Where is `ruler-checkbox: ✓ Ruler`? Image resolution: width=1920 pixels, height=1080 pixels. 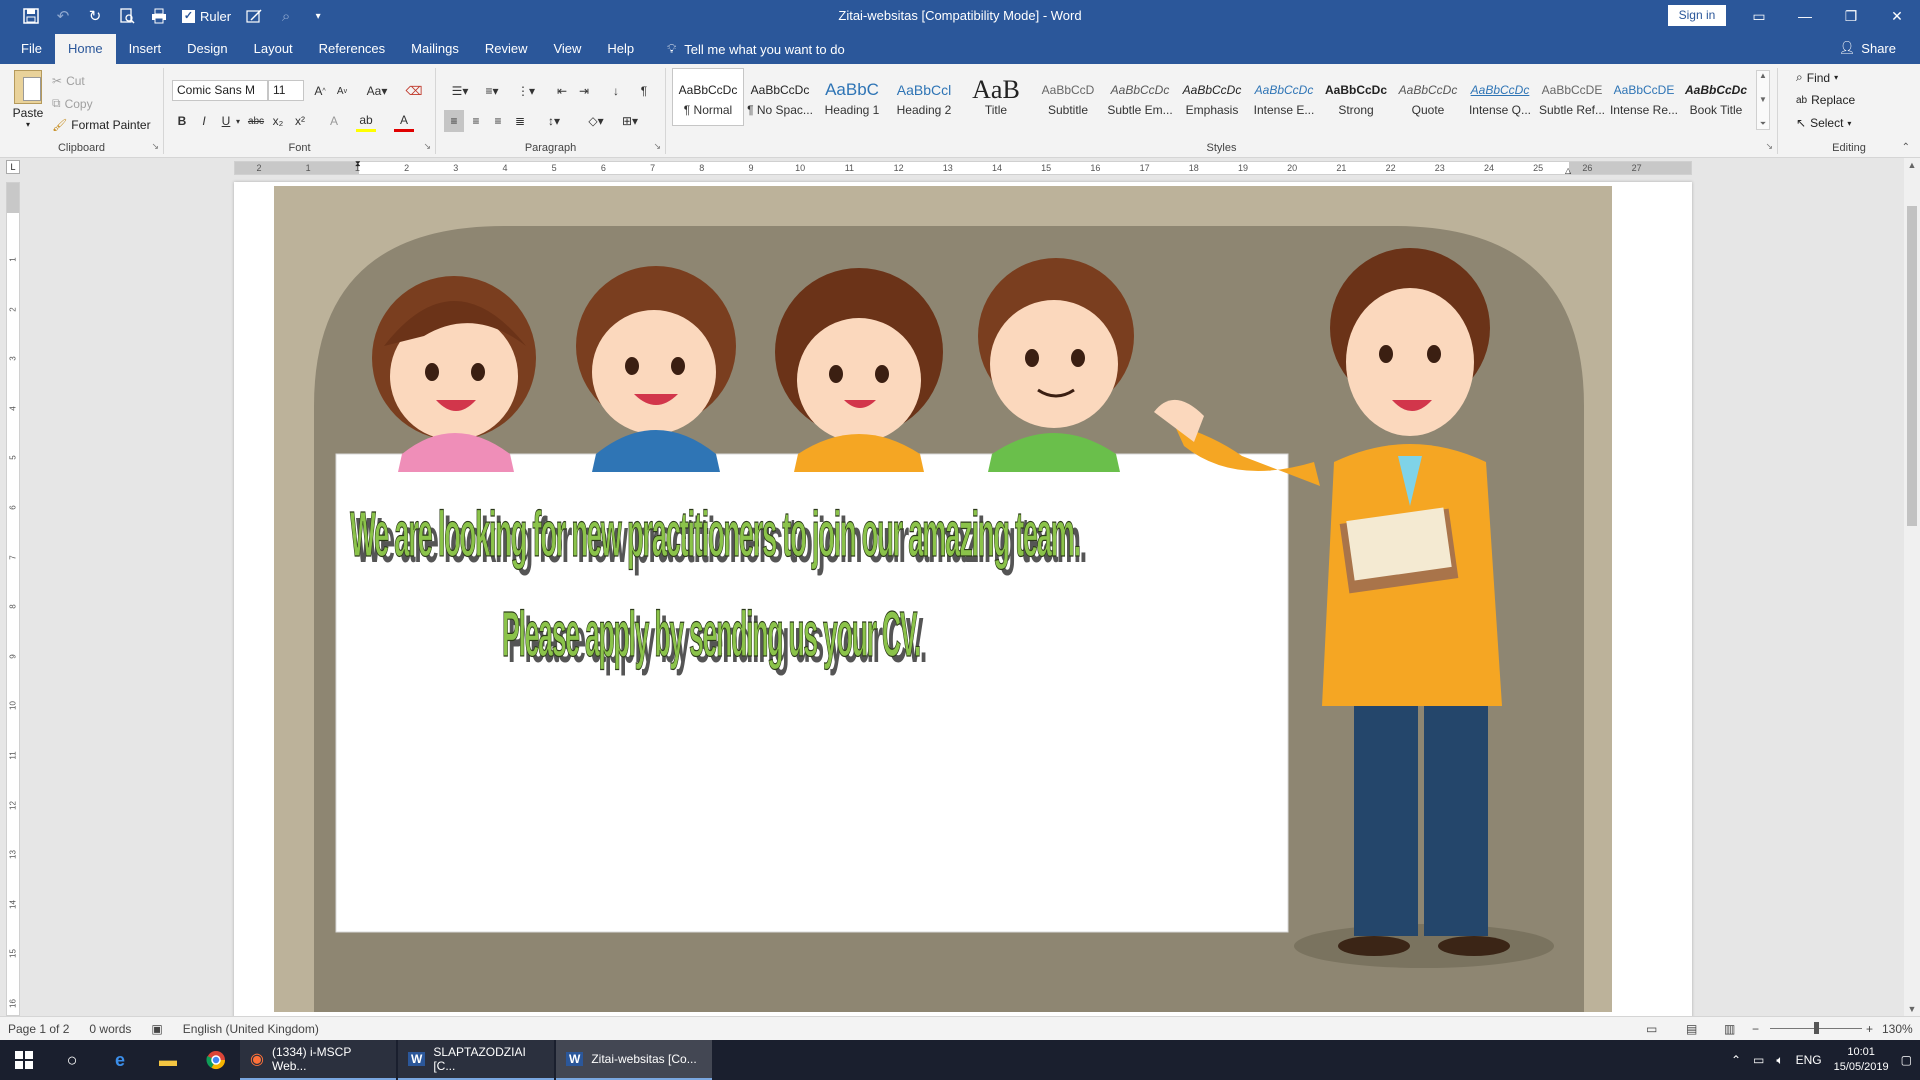 ruler-checkbox: ✓ Ruler is located at coordinates (206, 16).